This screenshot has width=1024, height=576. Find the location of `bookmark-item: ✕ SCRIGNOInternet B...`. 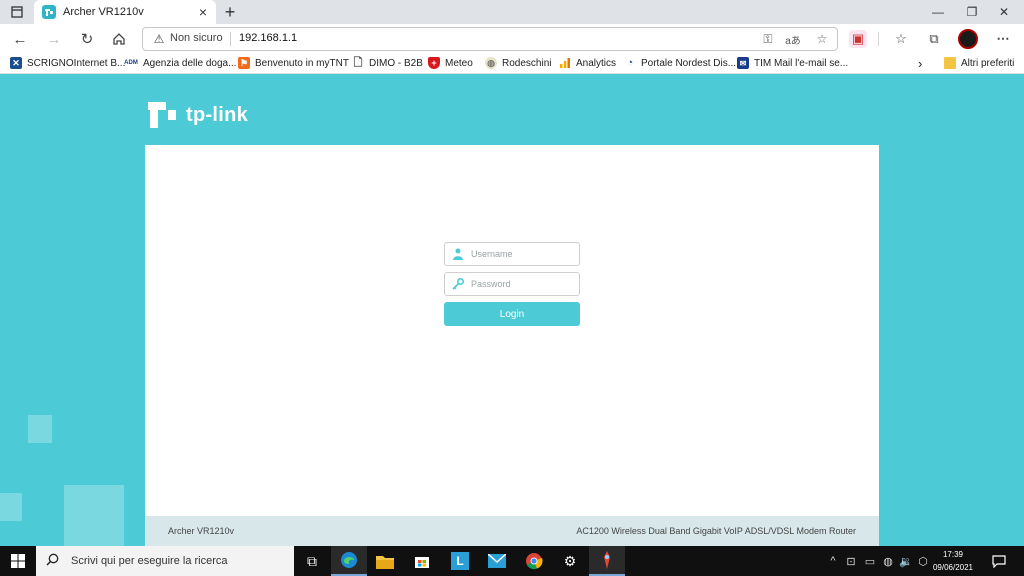

bookmark-item: ✕ SCRIGNOInternet B... is located at coordinates (67, 63).